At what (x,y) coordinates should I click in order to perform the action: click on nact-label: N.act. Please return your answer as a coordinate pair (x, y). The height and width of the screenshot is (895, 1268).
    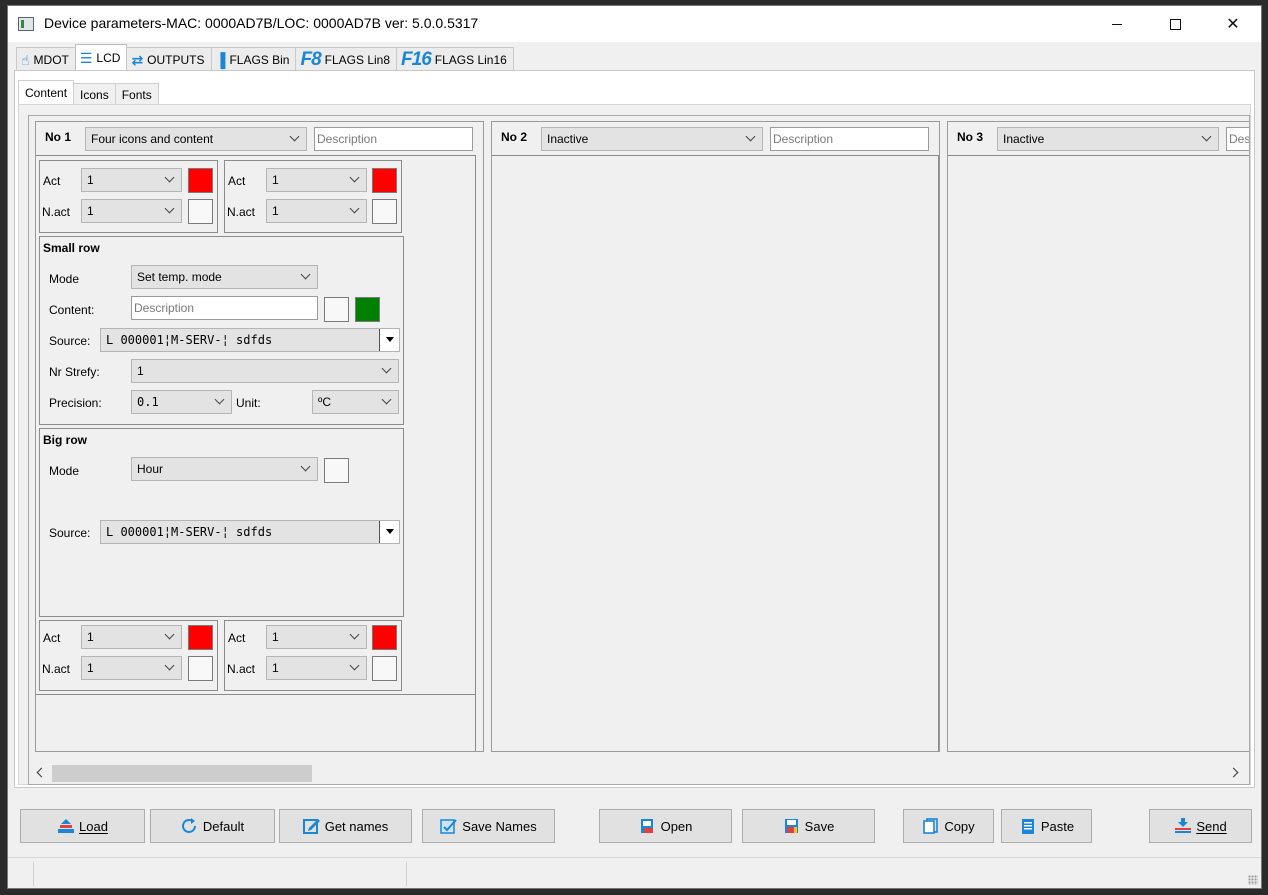
    Looking at the image, I should click on (56, 669).